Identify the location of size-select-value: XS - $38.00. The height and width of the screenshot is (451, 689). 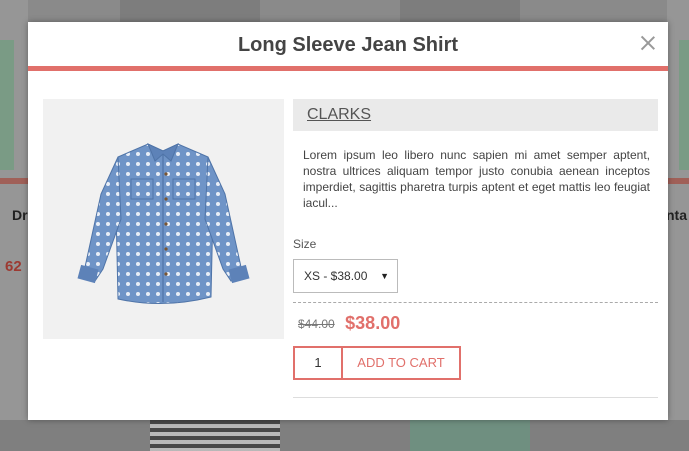
(336, 276).